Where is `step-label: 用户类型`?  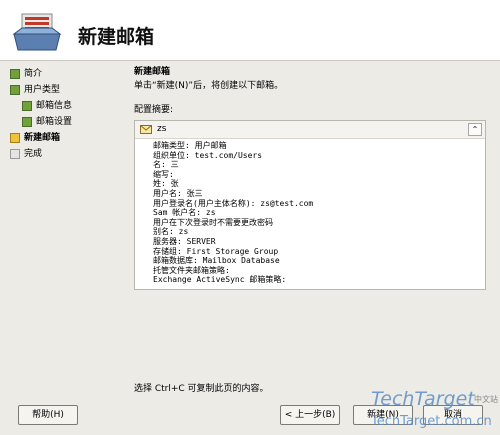 step-label: 用户类型 is located at coordinates (42, 90).